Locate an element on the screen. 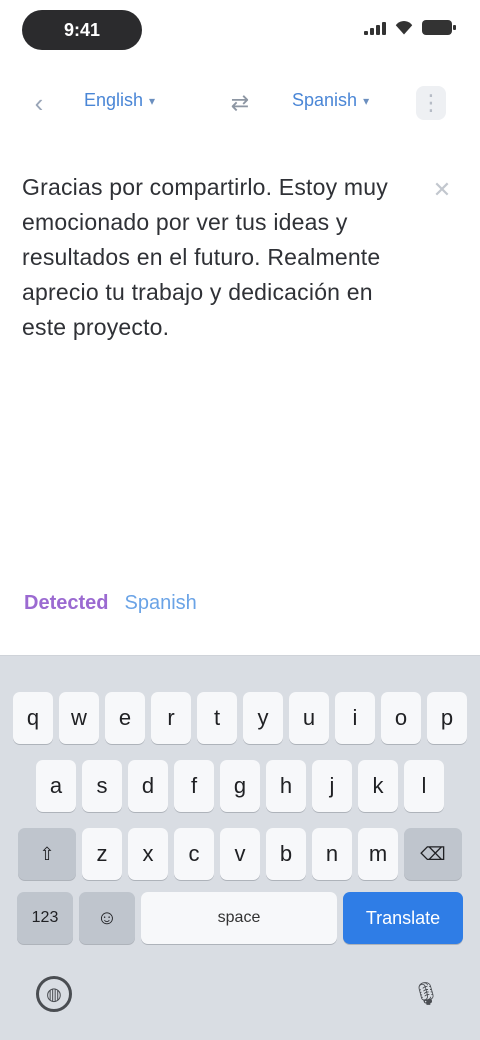 This screenshot has width=480, height=1040. key-p: p is located at coordinates (447, 718).